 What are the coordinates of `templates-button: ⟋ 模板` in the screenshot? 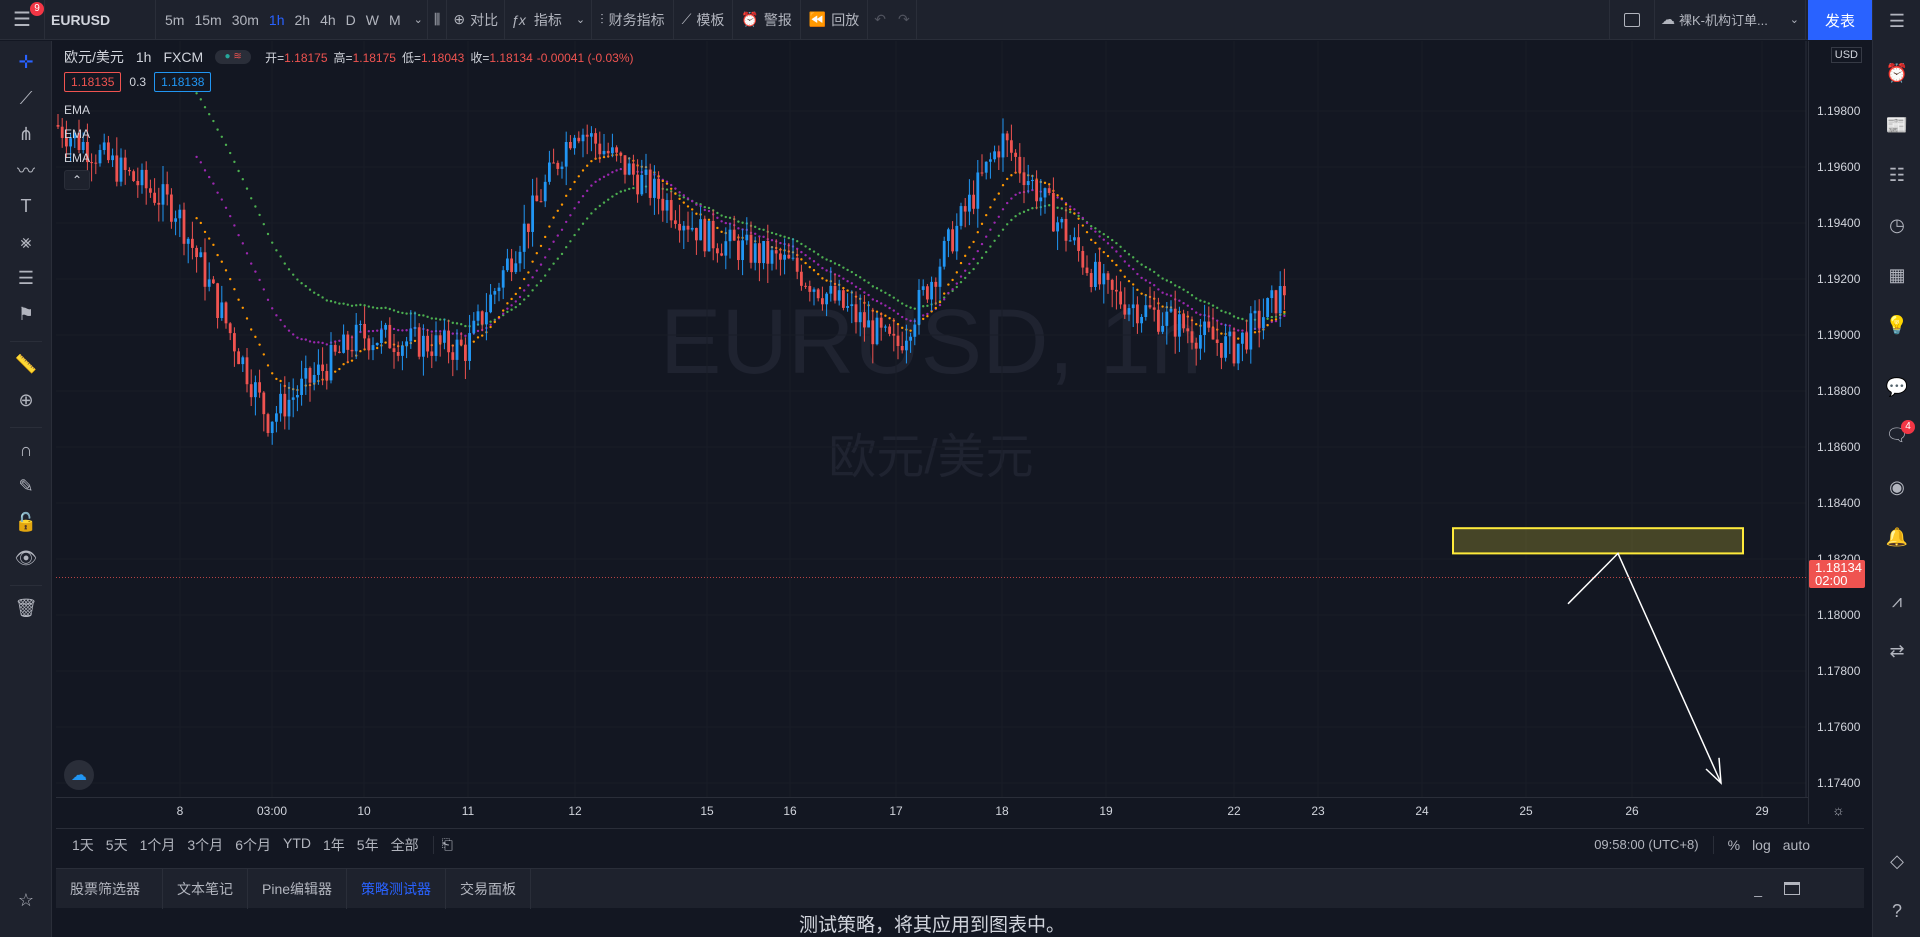 It's located at (703, 20).